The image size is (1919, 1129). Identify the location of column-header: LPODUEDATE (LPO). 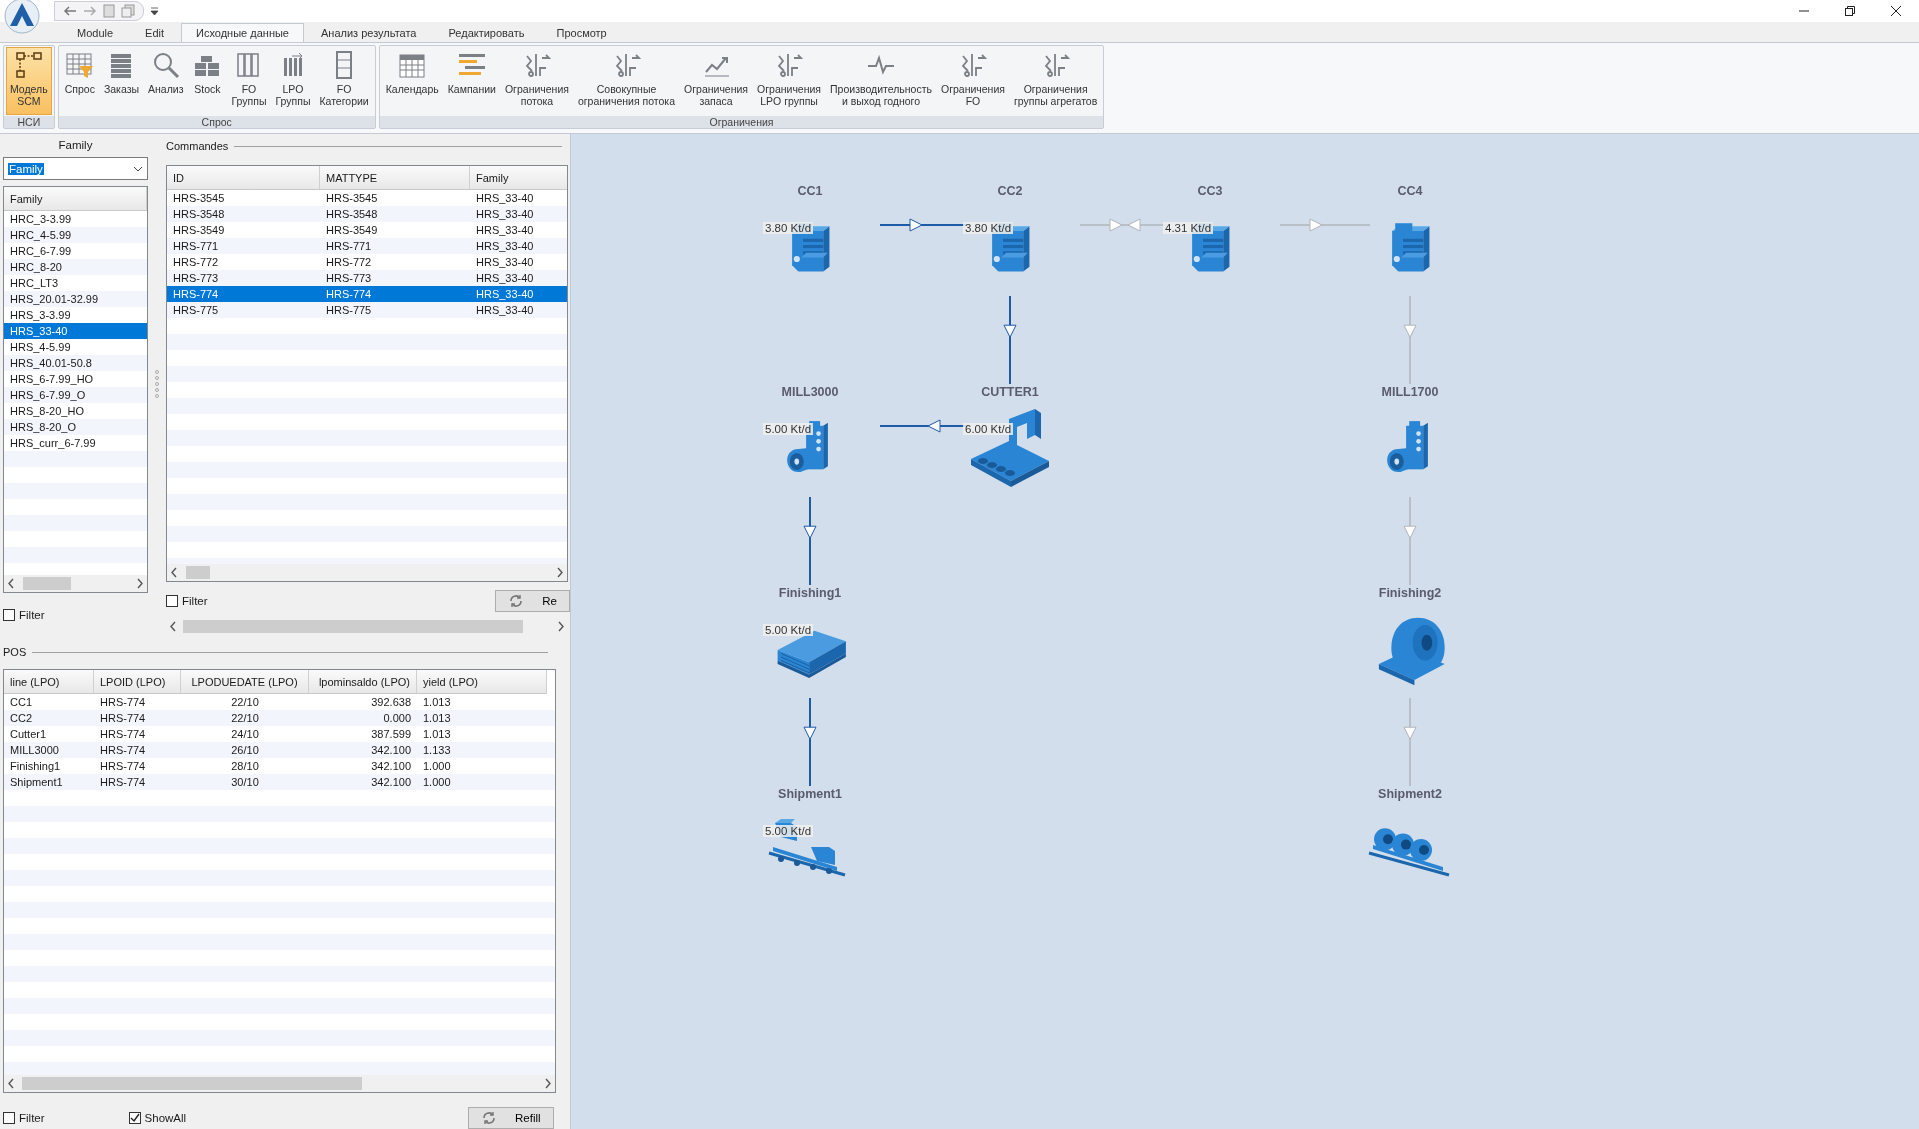
(245, 682).